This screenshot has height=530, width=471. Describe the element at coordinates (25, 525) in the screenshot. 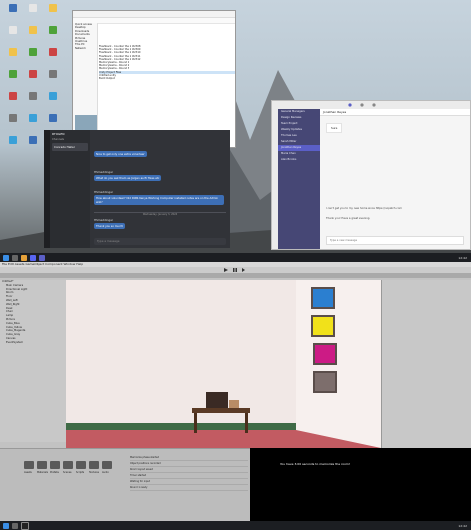

I see `unity-taskbar-icon` at that location.